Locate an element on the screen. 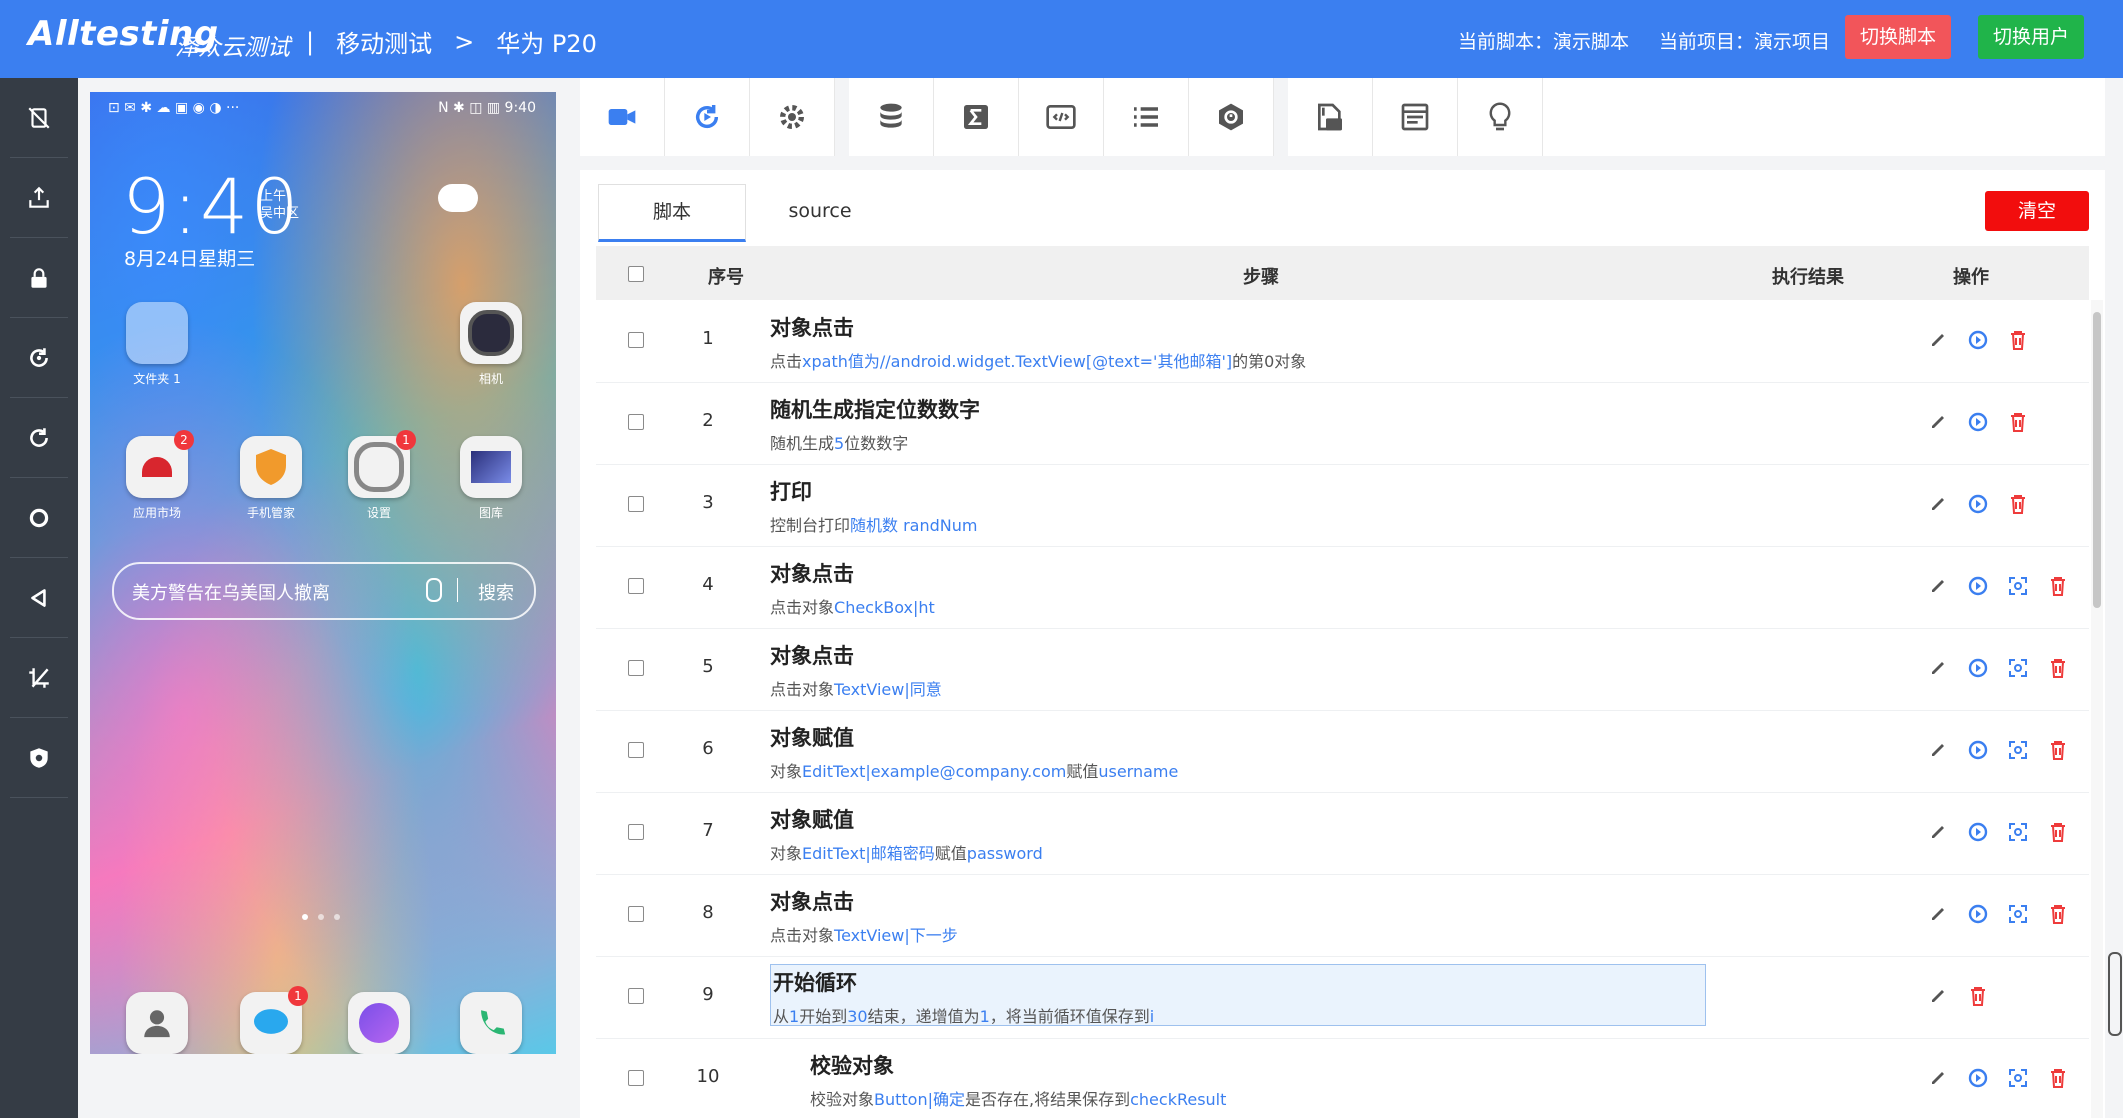  rotate-button is located at coordinates (39, 358).